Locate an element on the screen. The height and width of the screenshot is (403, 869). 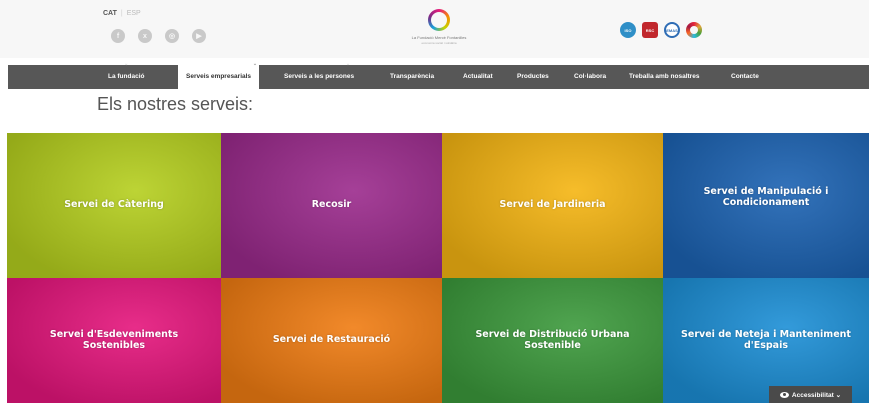
accessibility-label: Accessibilitat ⌄ is located at coordinates (816, 395).